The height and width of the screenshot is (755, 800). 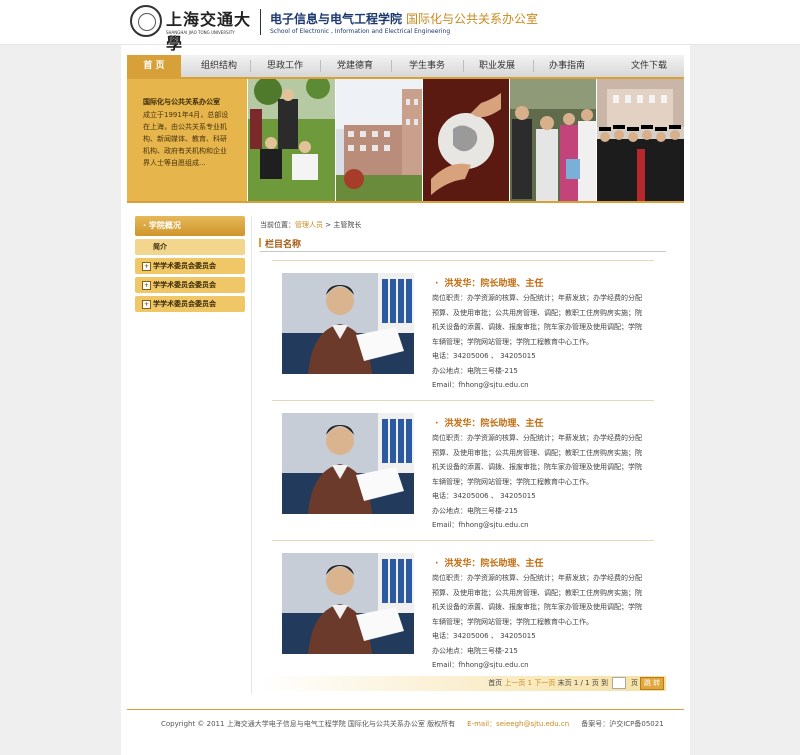 What do you see at coordinates (622, 724) in the screenshot?
I see `footer-icp: 备案号：沪交ICP备05021` at bounding box center [622, 724].